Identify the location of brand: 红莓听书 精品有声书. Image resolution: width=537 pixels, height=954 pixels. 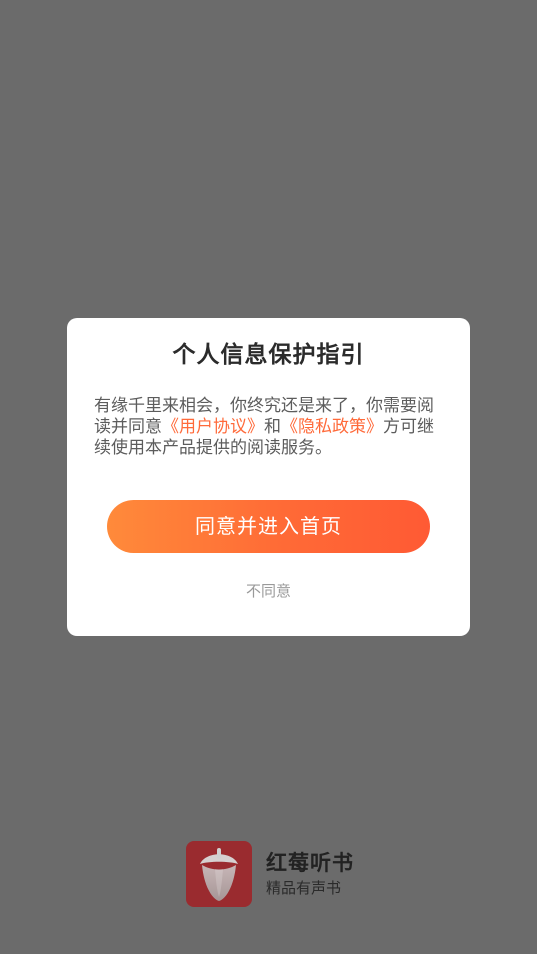
(270, 874).